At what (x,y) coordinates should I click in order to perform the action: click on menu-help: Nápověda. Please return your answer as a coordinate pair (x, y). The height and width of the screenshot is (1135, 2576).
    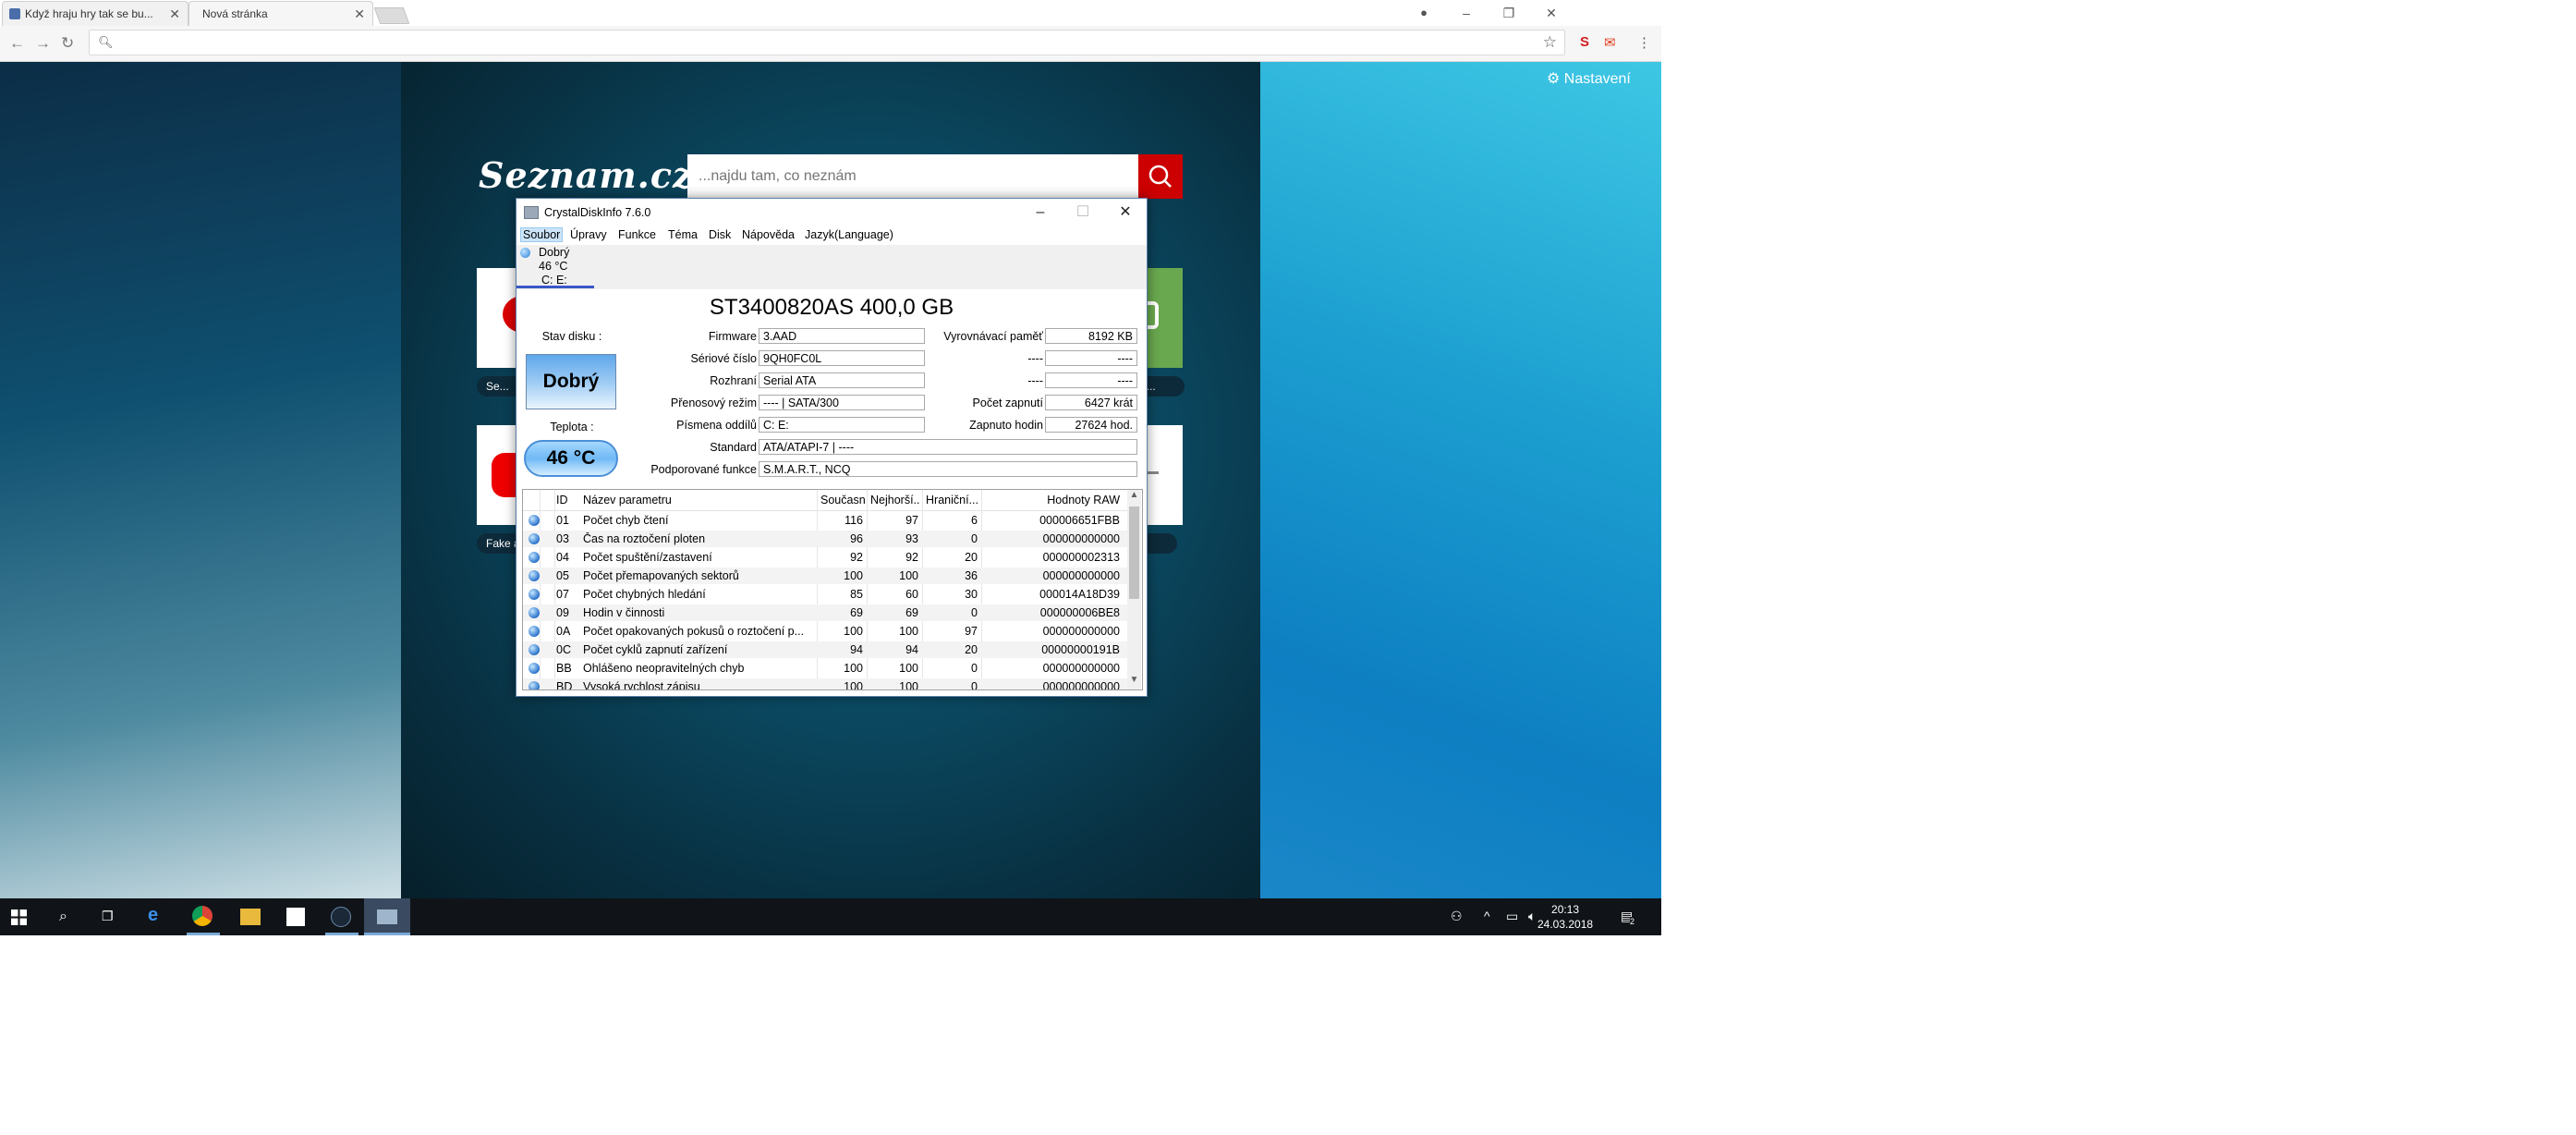
    Looking at the image, I should click on (768, 234).